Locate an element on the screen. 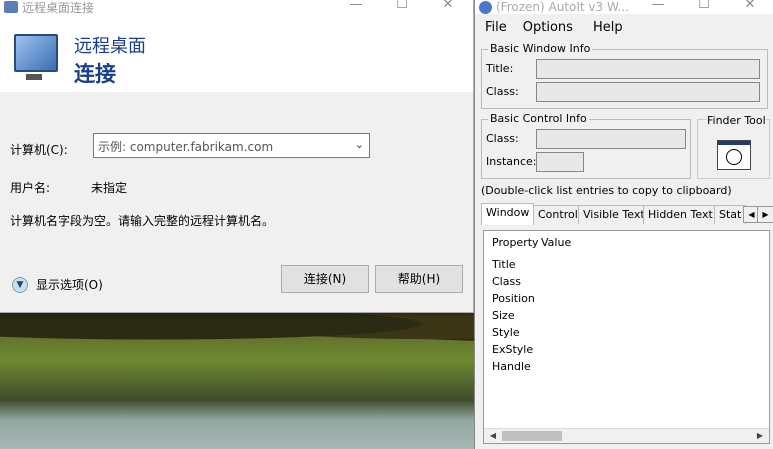  autoit-maximize-button: ☐ is located at coordinates (704, 7).